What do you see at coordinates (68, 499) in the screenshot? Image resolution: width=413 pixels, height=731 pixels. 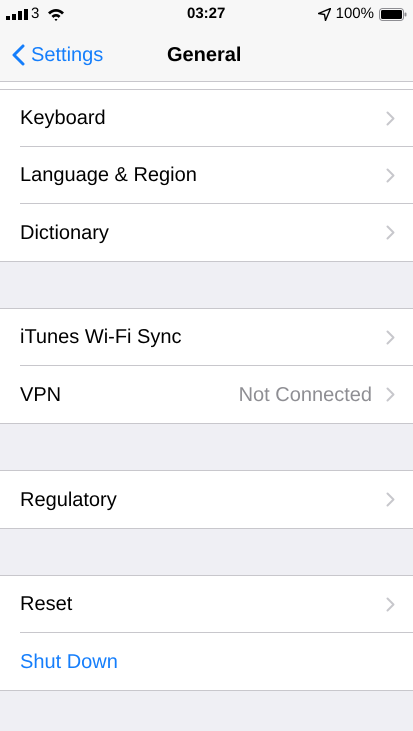 I see `row-label: Regulatory` at bounding box center [68, 499].